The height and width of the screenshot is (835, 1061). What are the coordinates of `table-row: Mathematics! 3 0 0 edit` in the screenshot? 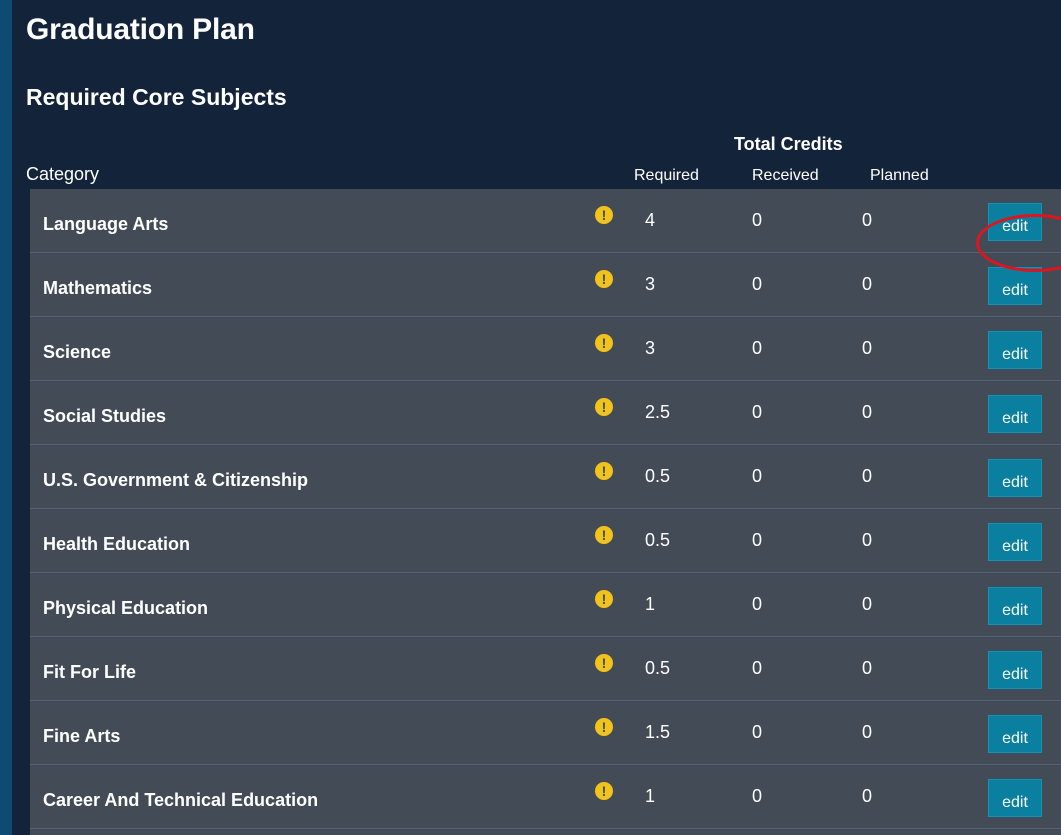 It's located at (545, 285).